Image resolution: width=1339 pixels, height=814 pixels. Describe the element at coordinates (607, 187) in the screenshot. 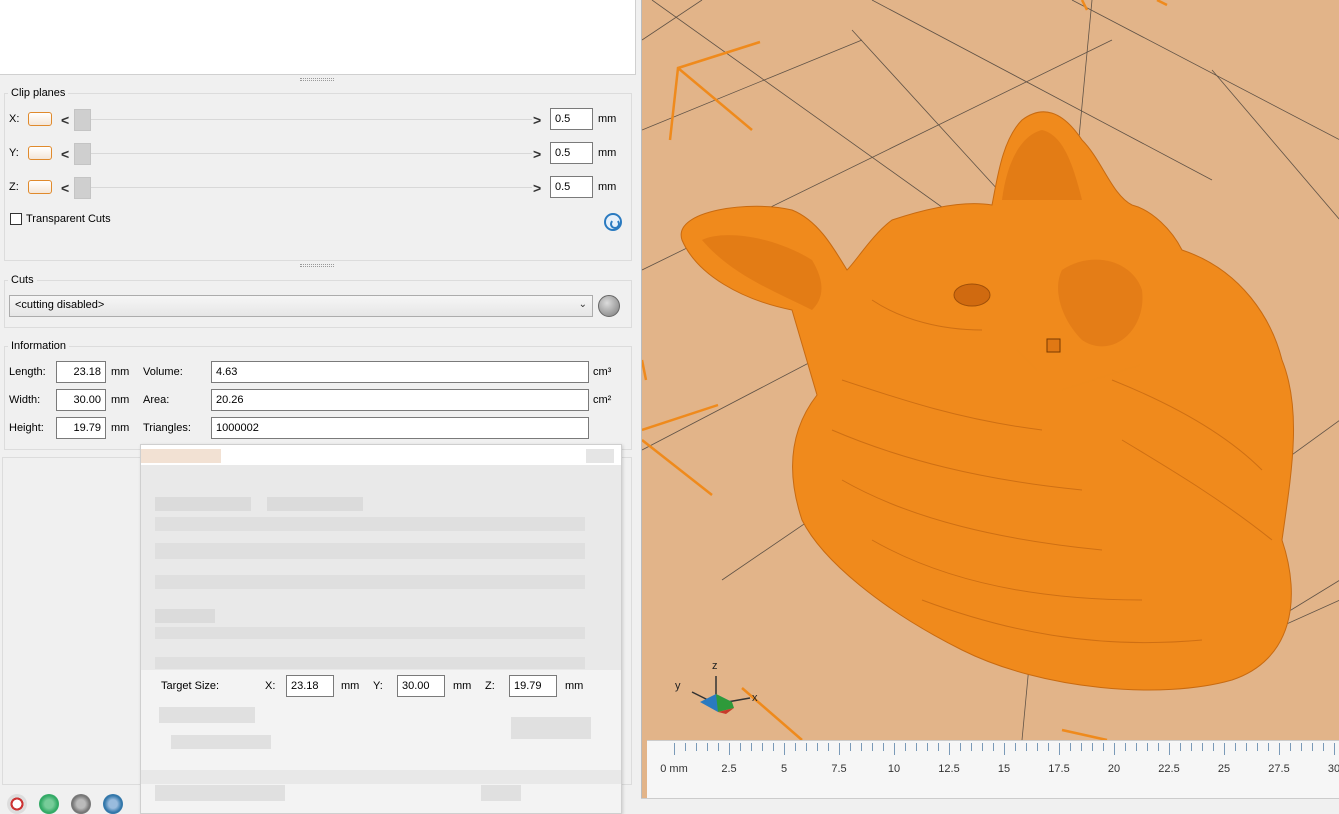

I see `clip-z-unit: mm` at that location.